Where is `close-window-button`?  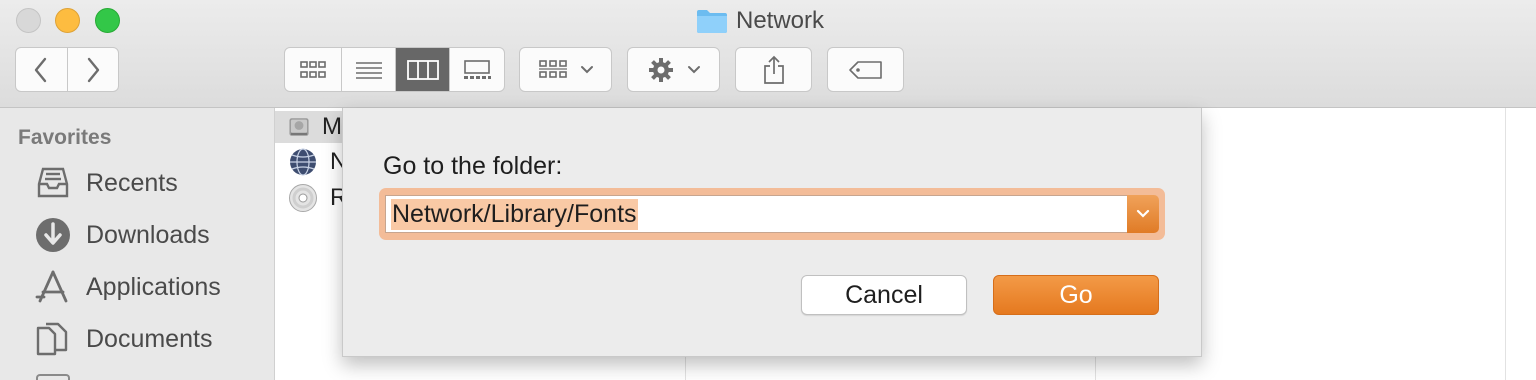
close-window-button is located at coordinates (28, 20).